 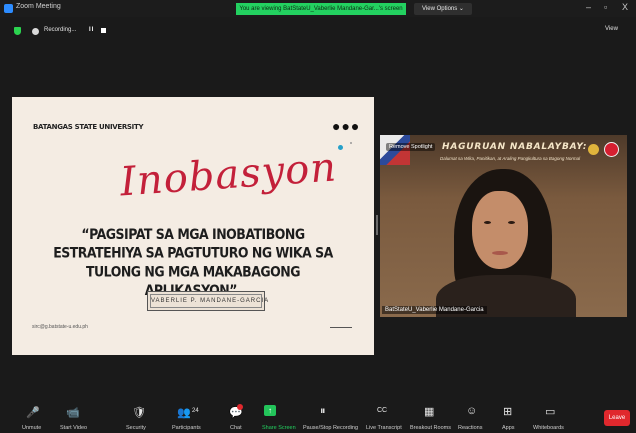 What do you see at coordinates (318, 31) in the screenshot?
I see `meeting-status-bar` at bounding box center [318, 31].